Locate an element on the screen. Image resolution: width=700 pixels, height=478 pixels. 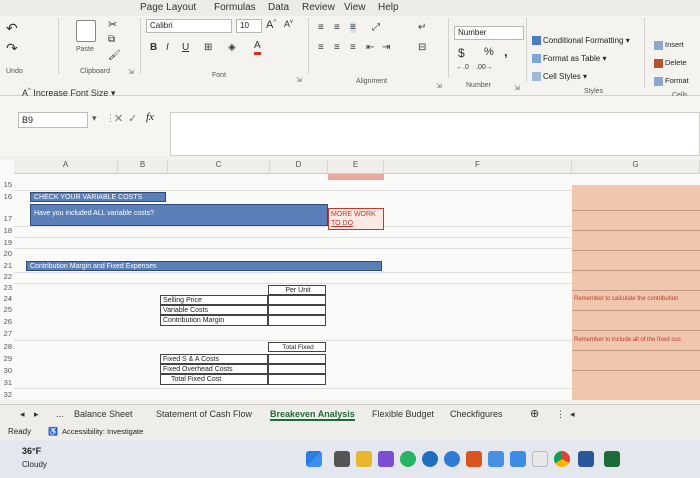
tab-help: Help is located at coordinates (388, 7).